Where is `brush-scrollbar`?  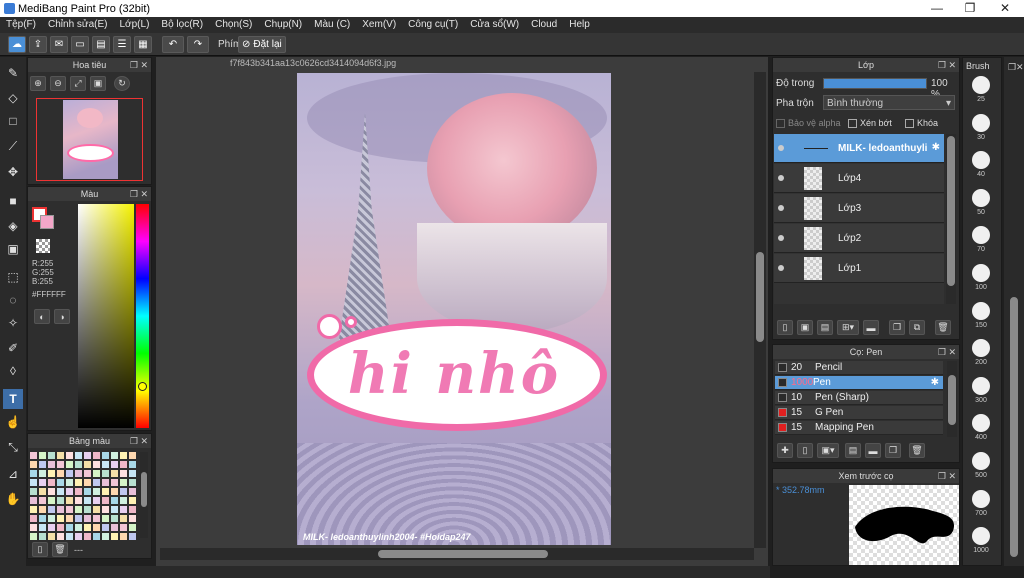
brush-scrollbar is located at coordinates (952, 399).